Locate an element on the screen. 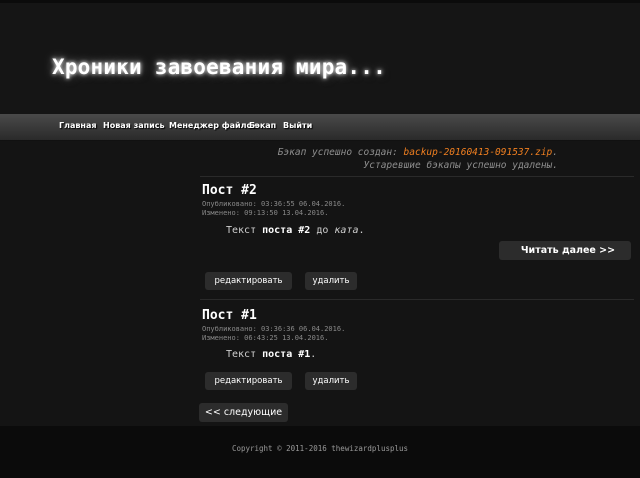 The width and height of the screenshot is (640, 478). nav-item-logout: Выйти is located at coordinates (297, 125).